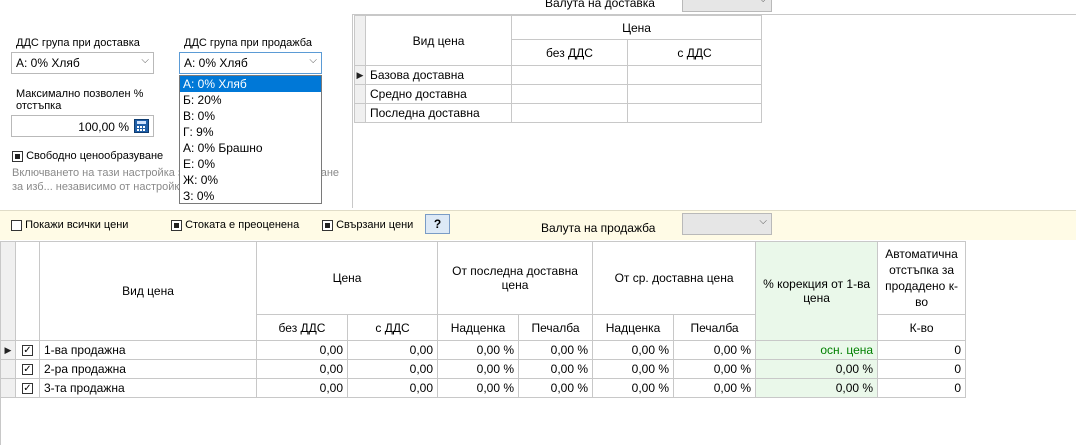  I want to click on price-type-cell: 1-ва продажна, so click(148, 350).